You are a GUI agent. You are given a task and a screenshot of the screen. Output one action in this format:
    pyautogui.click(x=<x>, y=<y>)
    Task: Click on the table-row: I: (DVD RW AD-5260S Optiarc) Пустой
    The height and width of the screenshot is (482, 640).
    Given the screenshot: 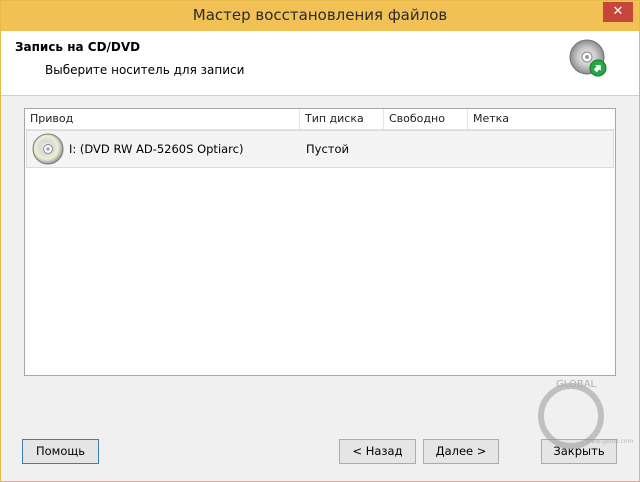 What is the action you would take?
    pyautogui.click(x=320, y=149)
    